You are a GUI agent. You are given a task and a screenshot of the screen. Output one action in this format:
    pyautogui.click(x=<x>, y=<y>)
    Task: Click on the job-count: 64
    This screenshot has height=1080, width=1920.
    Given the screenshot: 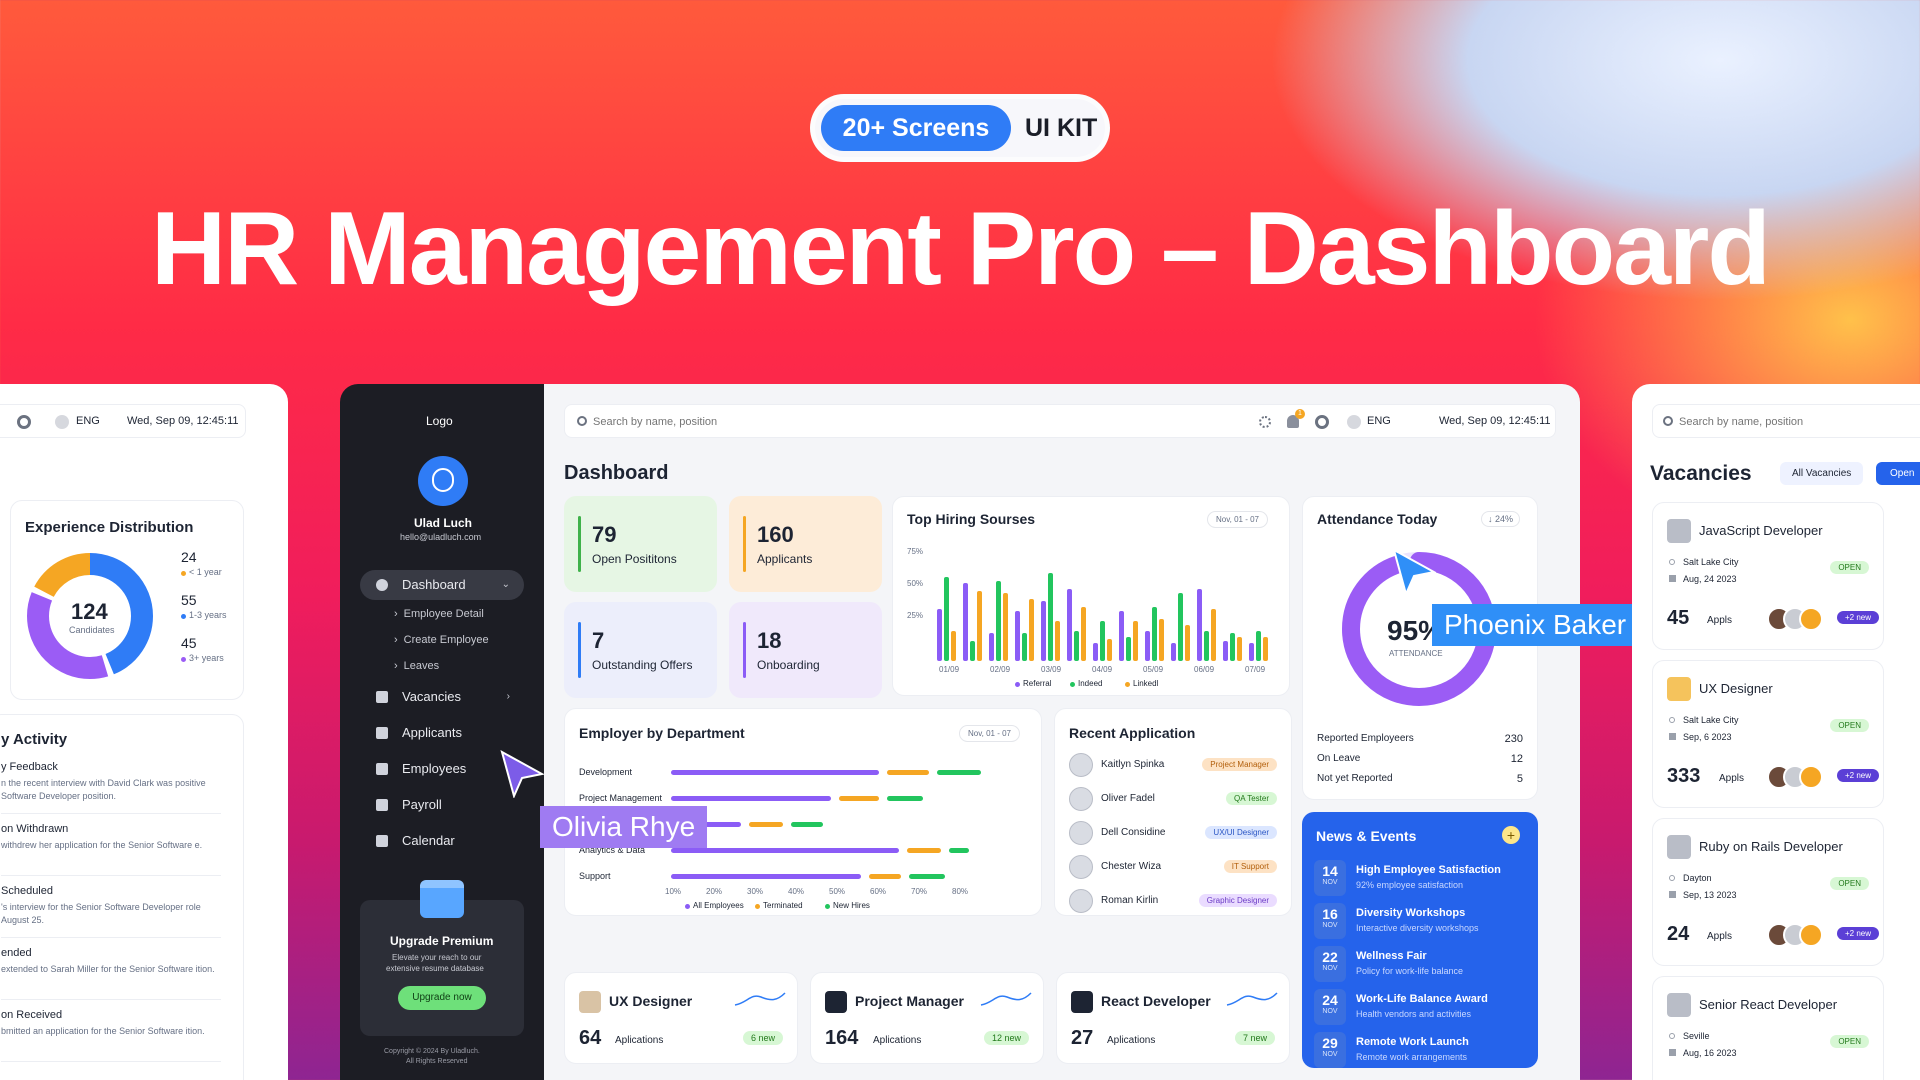 What is the action you would take?
    pyautogui.click(x=590, y=1038)
    